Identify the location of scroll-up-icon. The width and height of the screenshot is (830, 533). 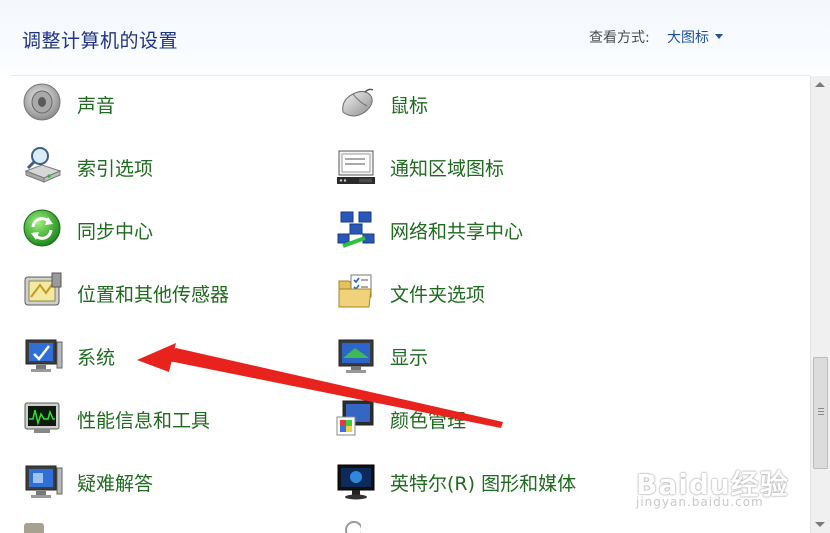
(820, 84).